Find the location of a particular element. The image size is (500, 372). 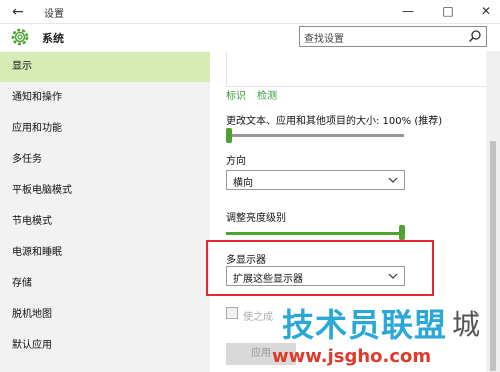

window-title: 设置 is located at coordinates (54, 14).